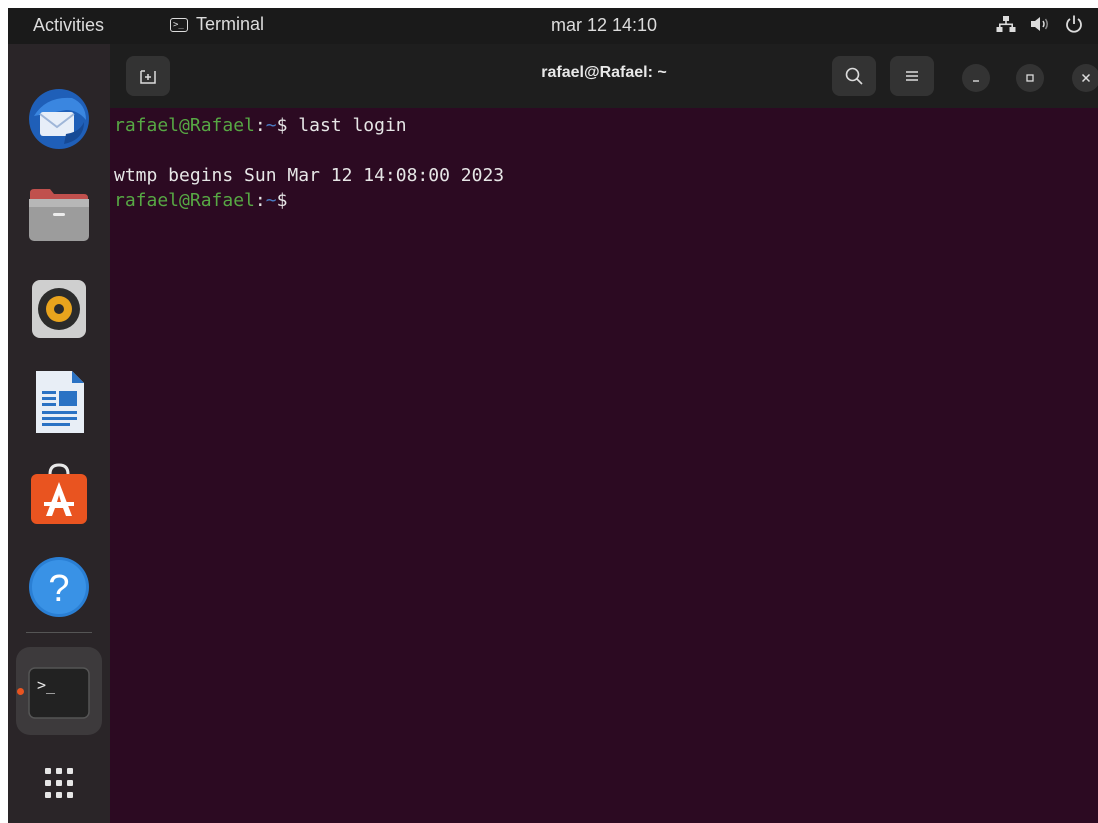  Describe the element at coordinates (976, 81) in the screenshot. I see `minimize-icon` at that location.